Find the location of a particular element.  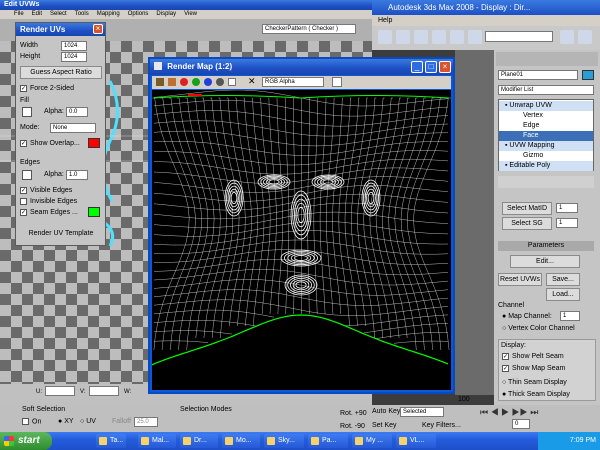

uvw-menu-item: Tools is located at coordinates (82, 14).